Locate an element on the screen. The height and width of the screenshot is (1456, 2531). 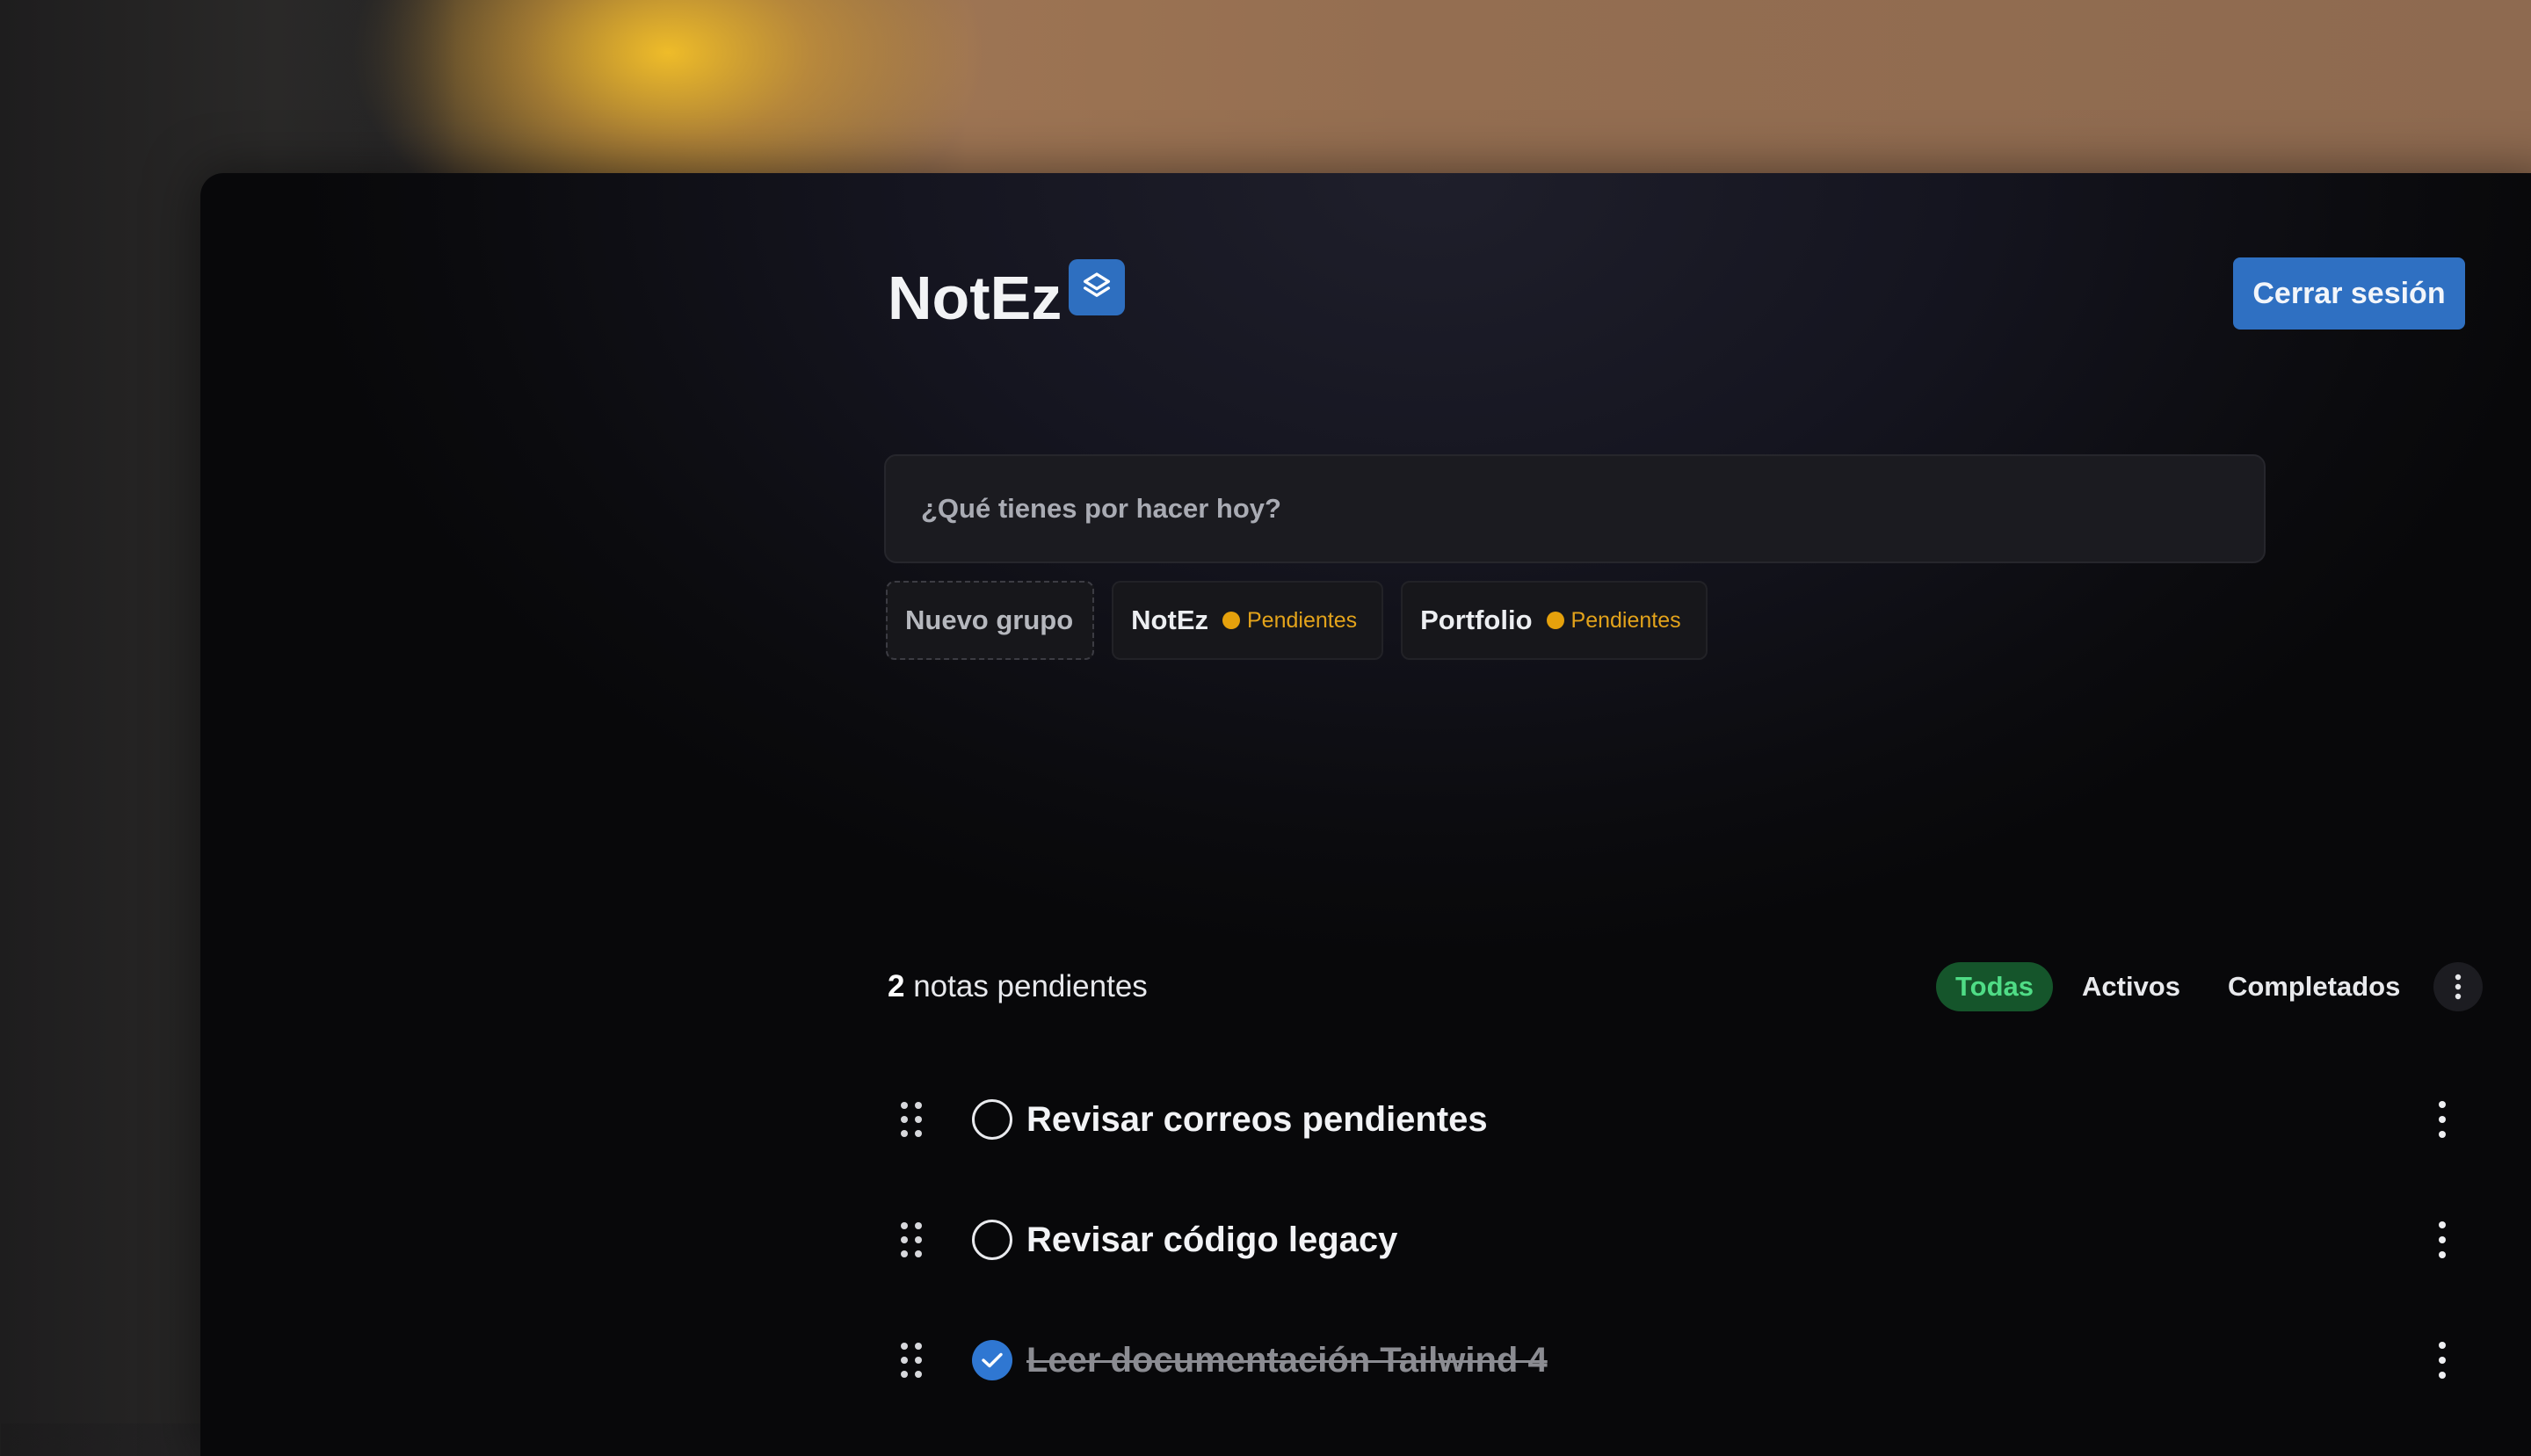
app-title: NotEz is located at coordinates (975, 298).